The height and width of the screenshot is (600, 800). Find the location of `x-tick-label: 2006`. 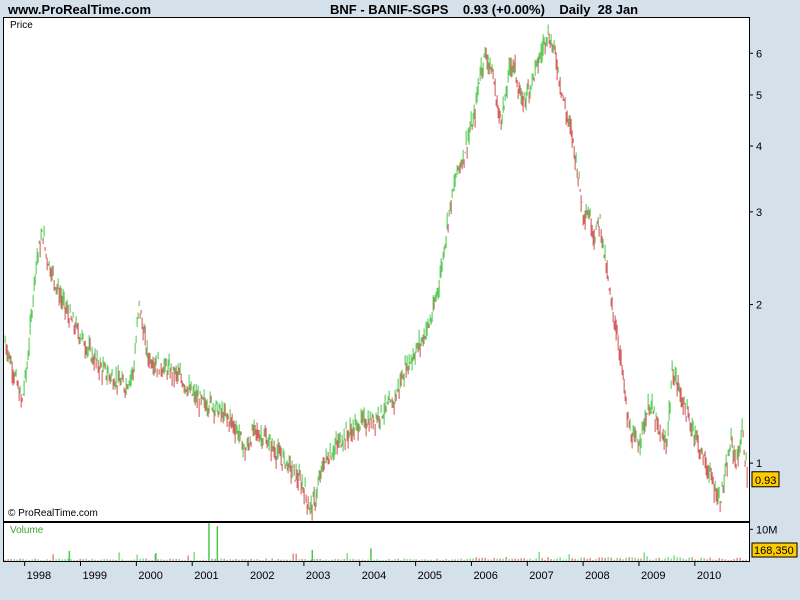

x-tick-label: 2006 is located at coordinates (485, 576).